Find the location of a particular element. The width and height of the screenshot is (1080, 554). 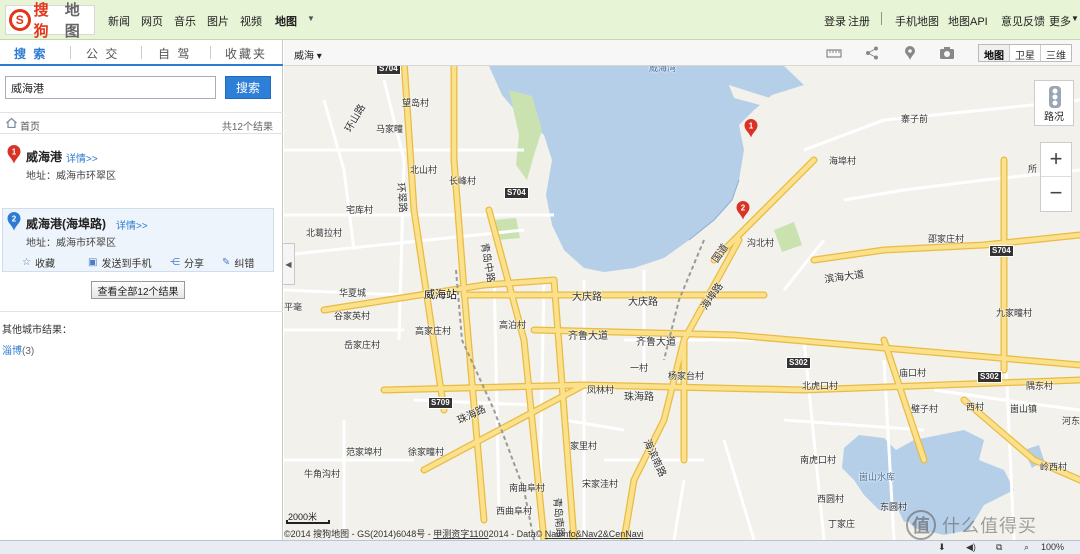

other-city-link: 淄博(3) is located at coordinates (18, 349).